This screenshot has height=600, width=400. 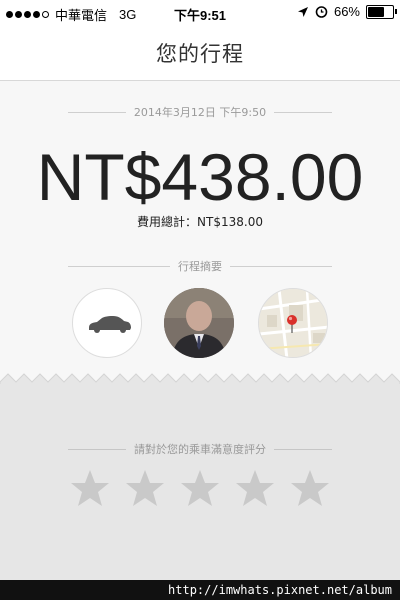 I want to click on summary-divider: 行程摘要, so click(x=200, y=266).